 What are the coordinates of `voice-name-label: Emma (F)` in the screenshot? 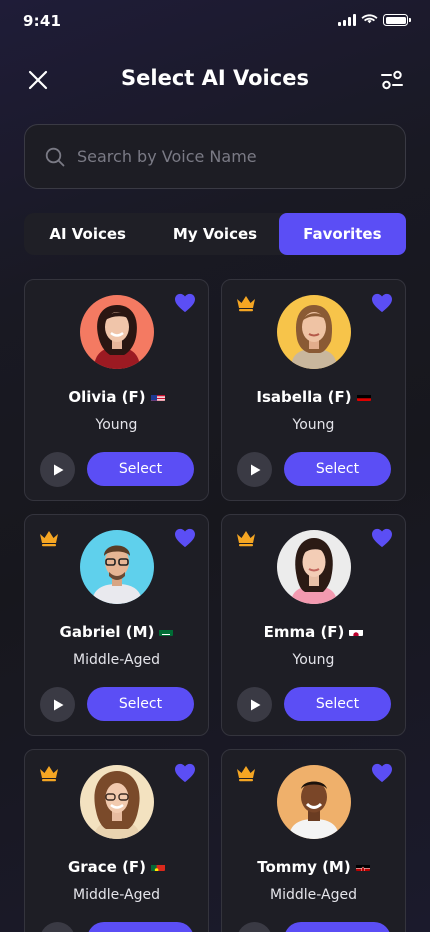 It's located at (304, 632).